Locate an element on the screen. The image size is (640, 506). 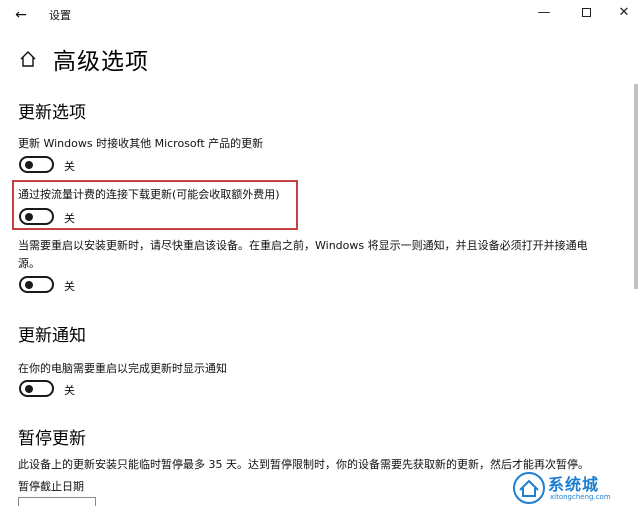
maximize-button is located at coordinates (586, 13).